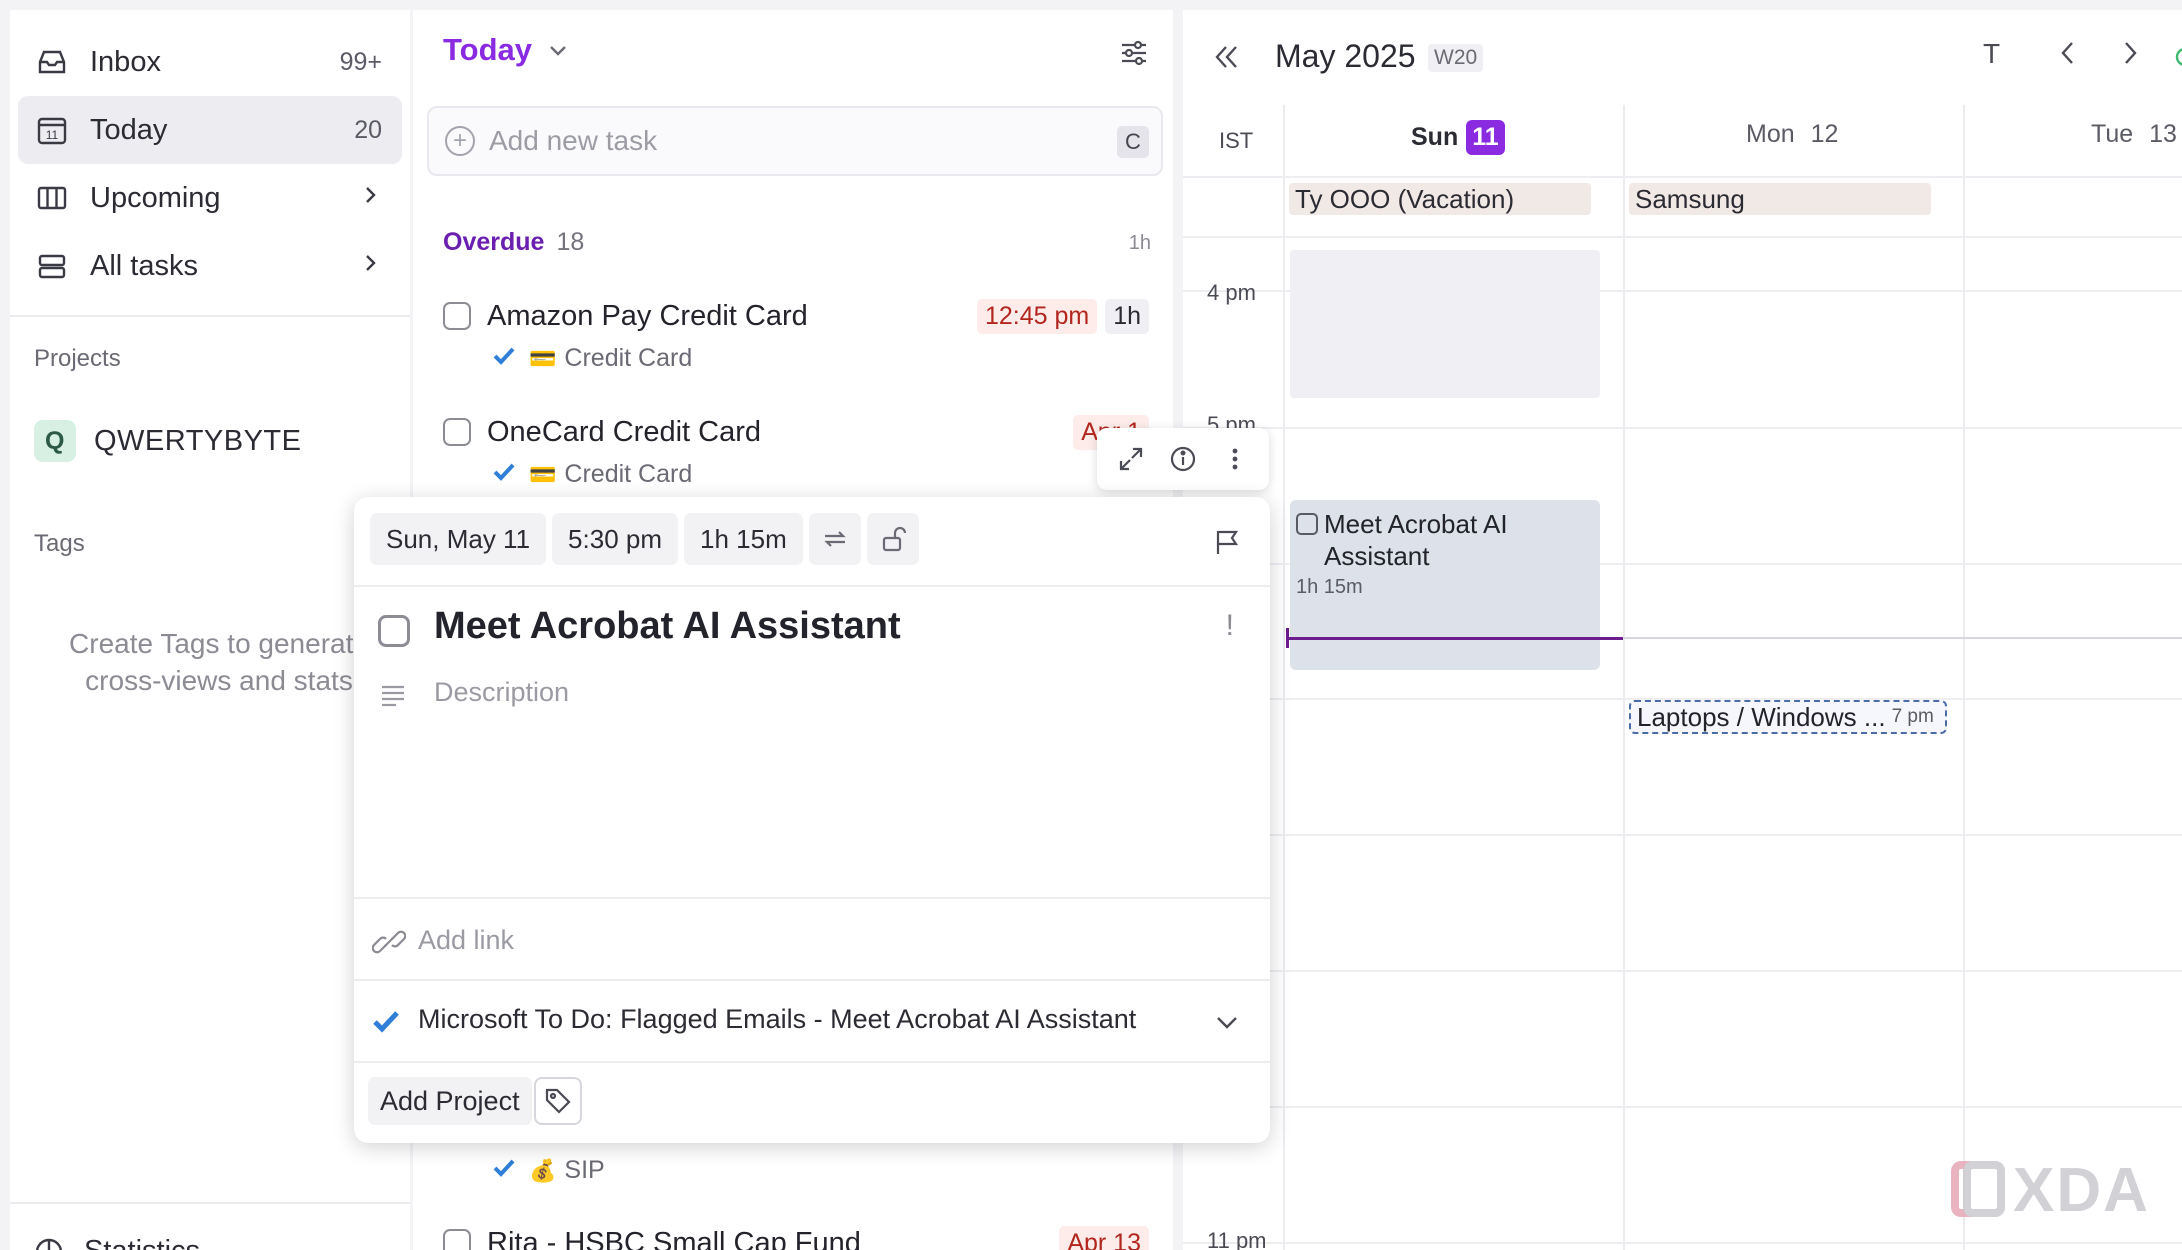 The image size is (2182, 1250). What do you see at coordinates (584, 1170) in the screenshot?
I see `task-project: SIP` at bounding box center [584, 1170].